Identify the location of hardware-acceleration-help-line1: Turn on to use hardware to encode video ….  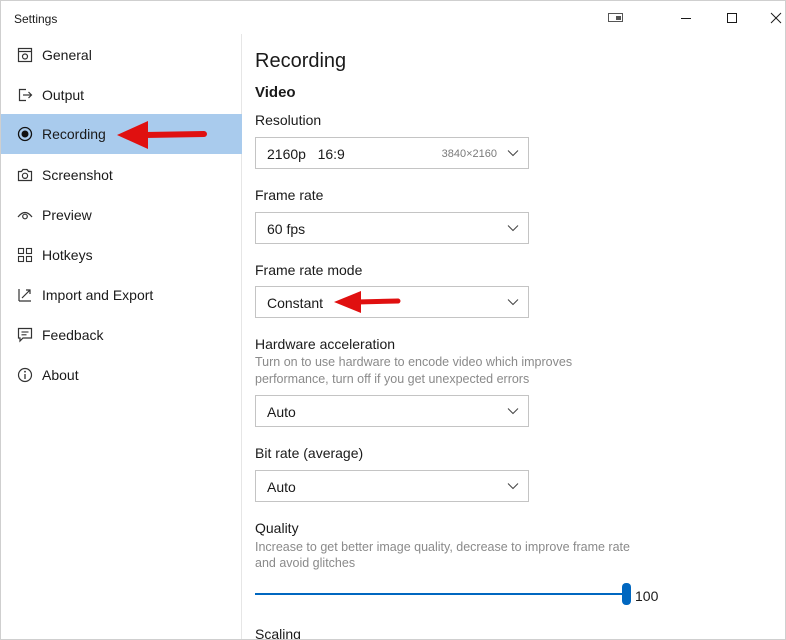
(414, 362).